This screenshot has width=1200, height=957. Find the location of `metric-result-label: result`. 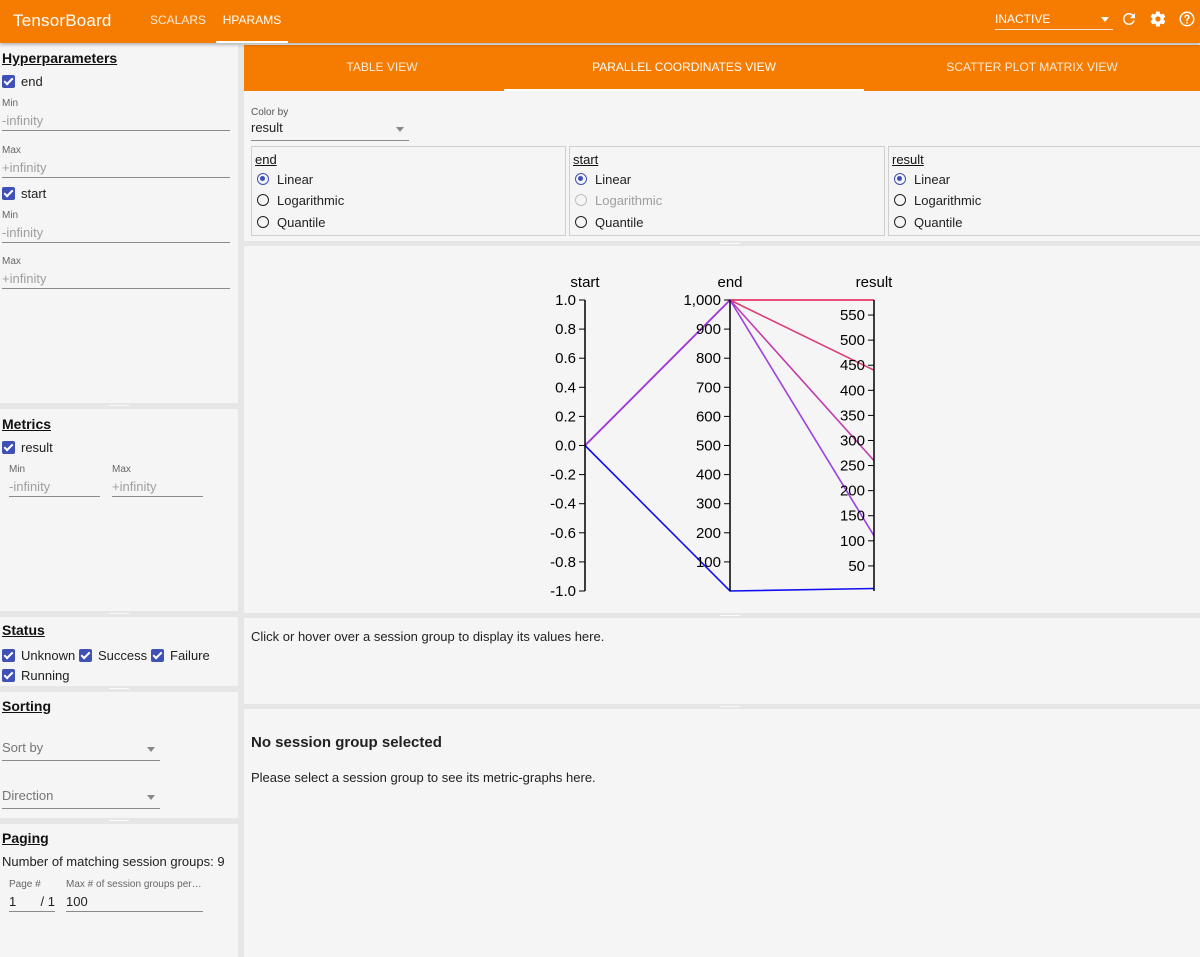

metric-result-label: result is located at coordinates (37, 447).